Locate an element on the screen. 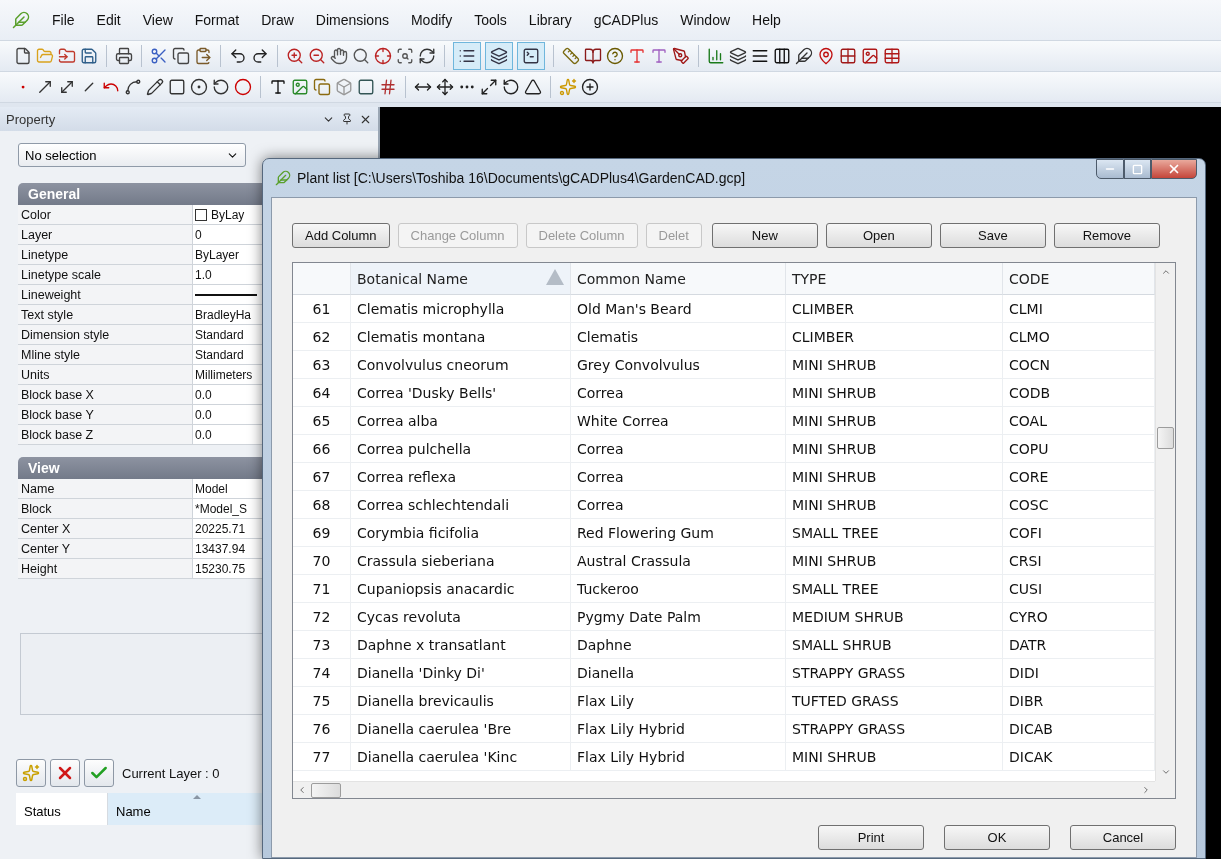 Image resolution: width=1221 pixels, height=859 pixels. minimize-button is located at coordinates (1110, 169).